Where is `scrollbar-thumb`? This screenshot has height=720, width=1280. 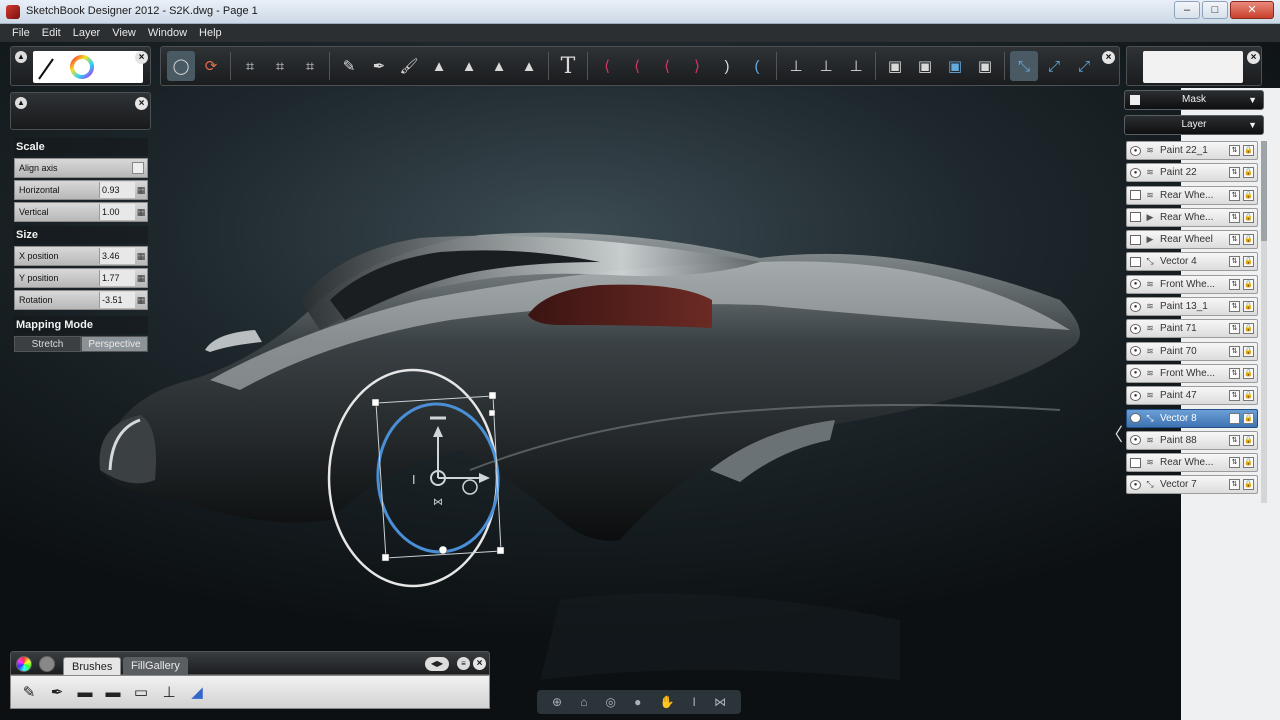 scrollbar-thumb is located at coordinates (1264, 191).